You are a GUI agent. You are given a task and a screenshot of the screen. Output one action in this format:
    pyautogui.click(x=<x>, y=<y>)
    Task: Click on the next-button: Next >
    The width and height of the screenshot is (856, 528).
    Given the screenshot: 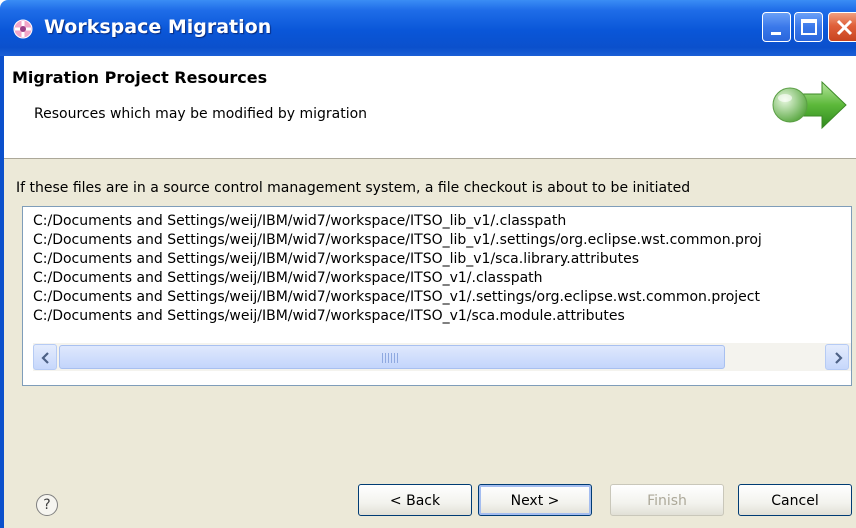 What is the action you would take?
    pyautogui.click(x=535, y=500)
    